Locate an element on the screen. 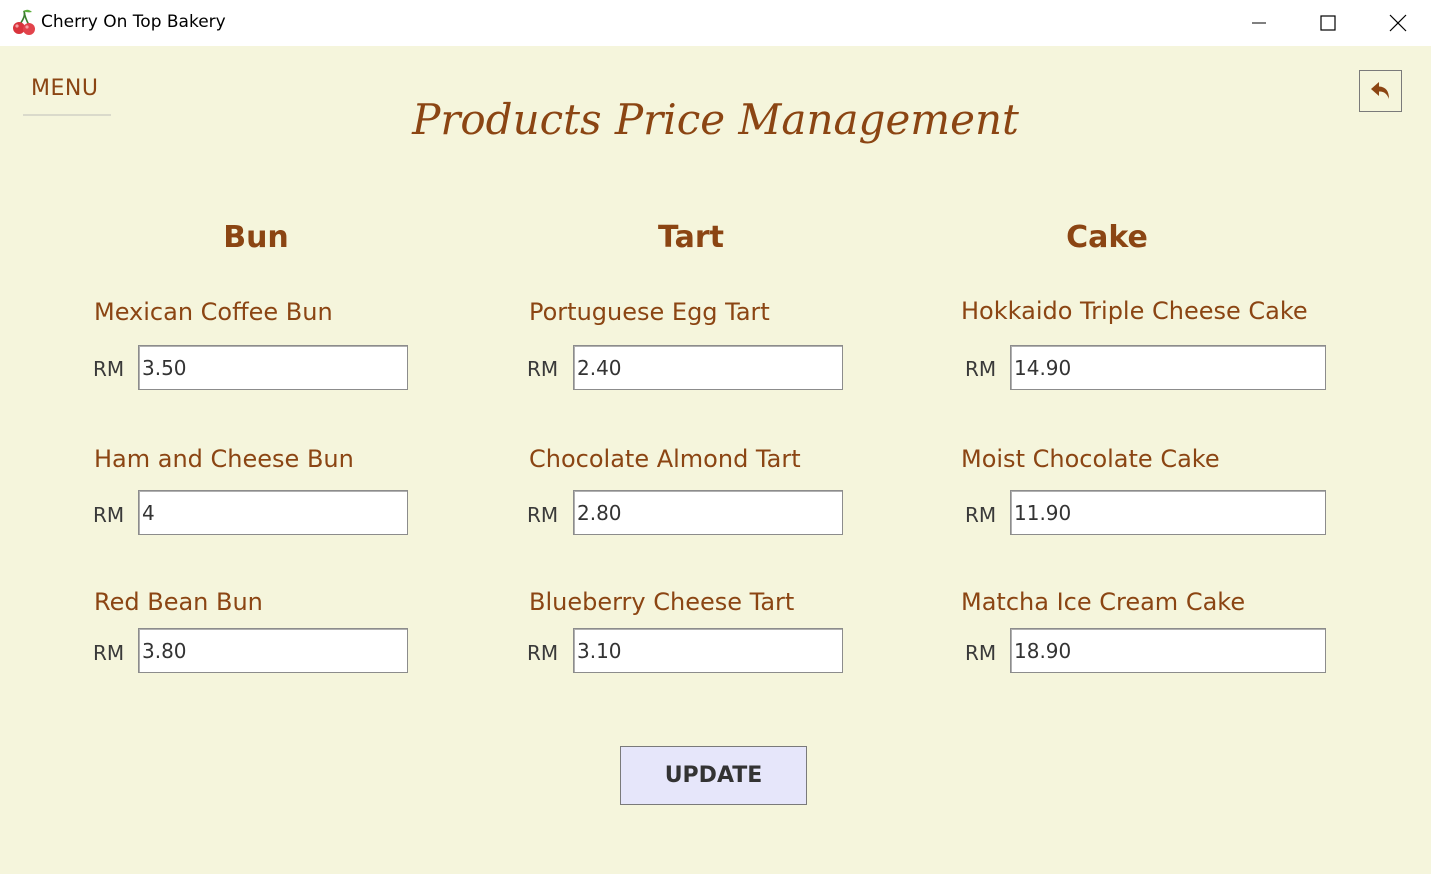 This screenshot has height=874, width=1431. update-button: UPDATE is located at coordinates (713, 775).